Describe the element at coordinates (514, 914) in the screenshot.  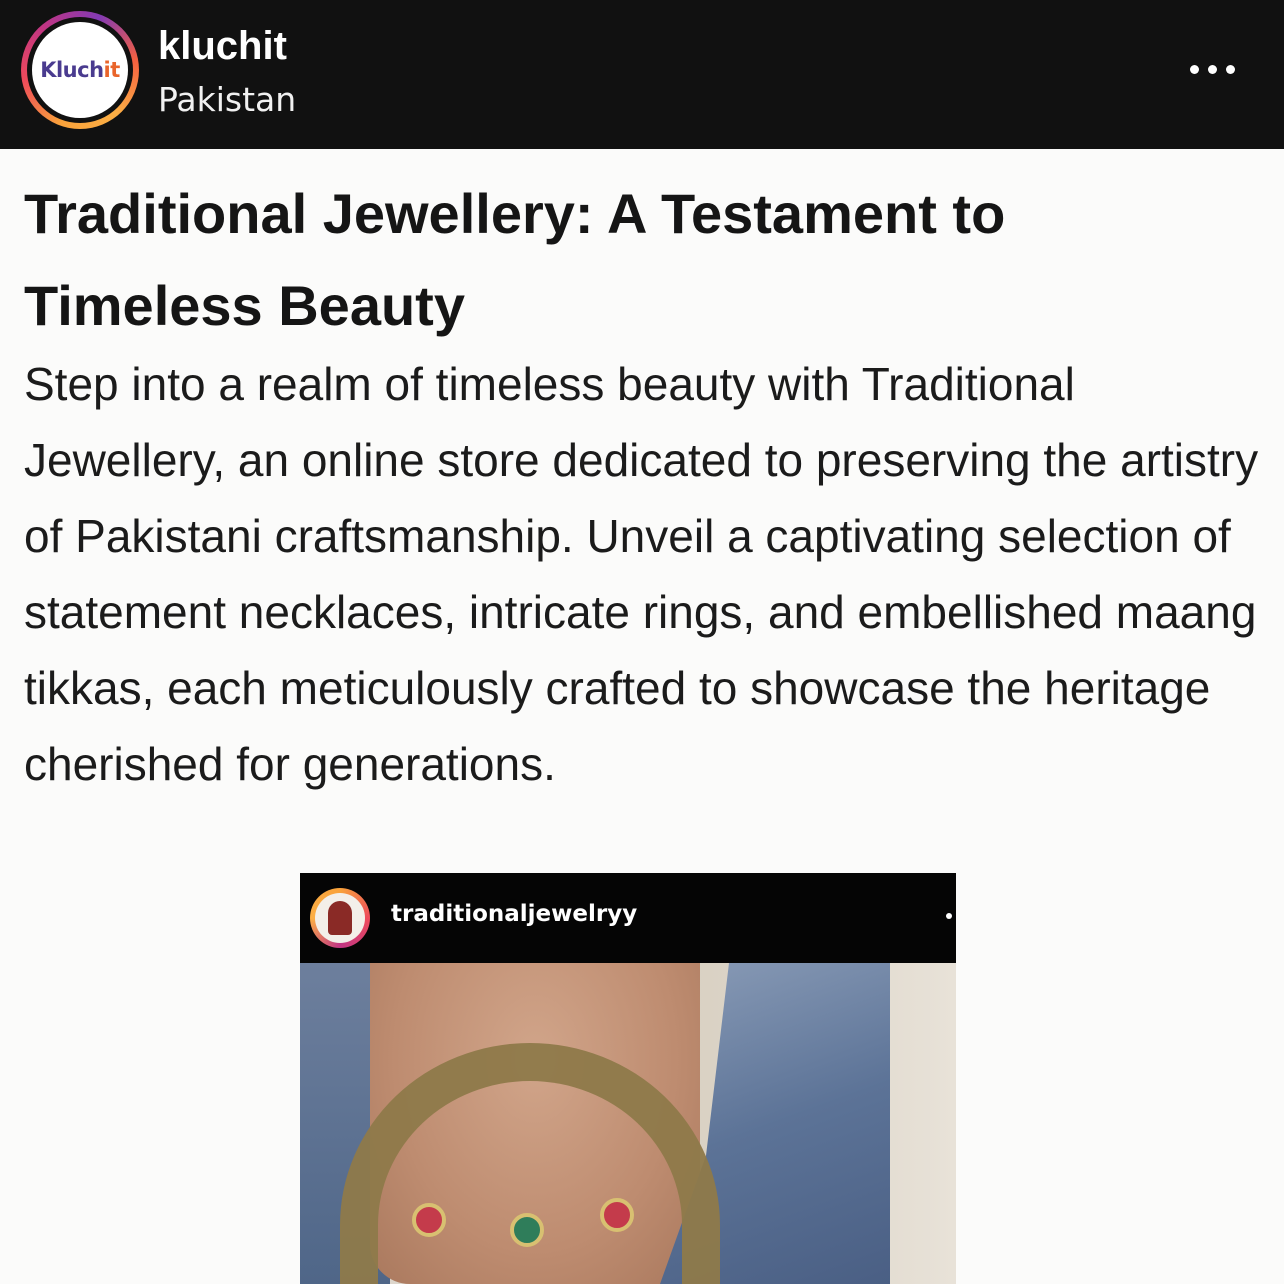
I see `embedded-username: traditionaljewelryy` at that location.